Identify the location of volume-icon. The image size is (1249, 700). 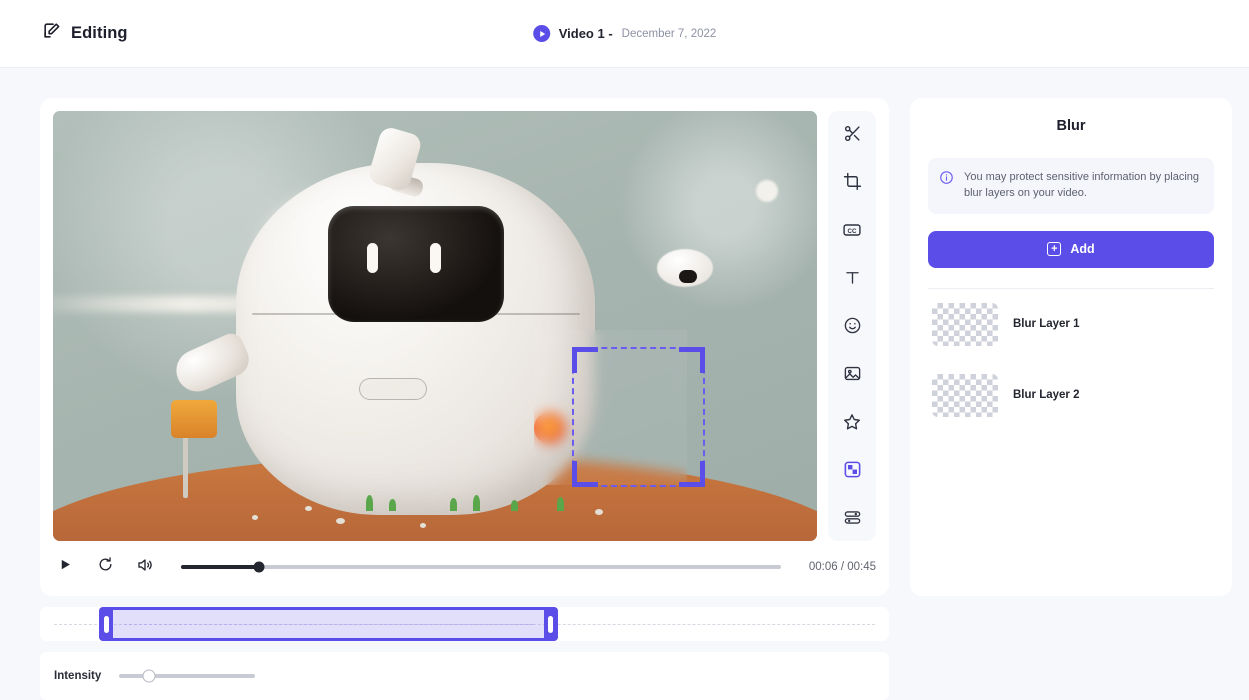
(145, 567).